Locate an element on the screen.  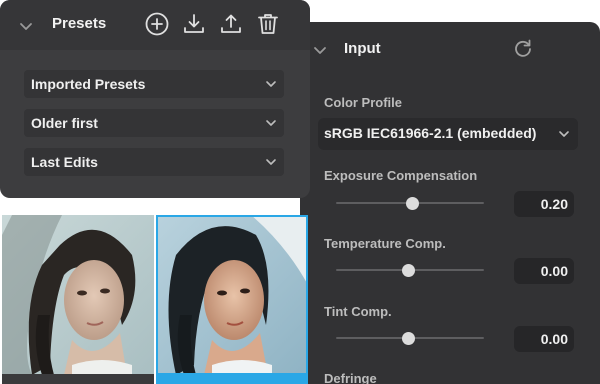
upload-icon is located at coordinates (231, 24).